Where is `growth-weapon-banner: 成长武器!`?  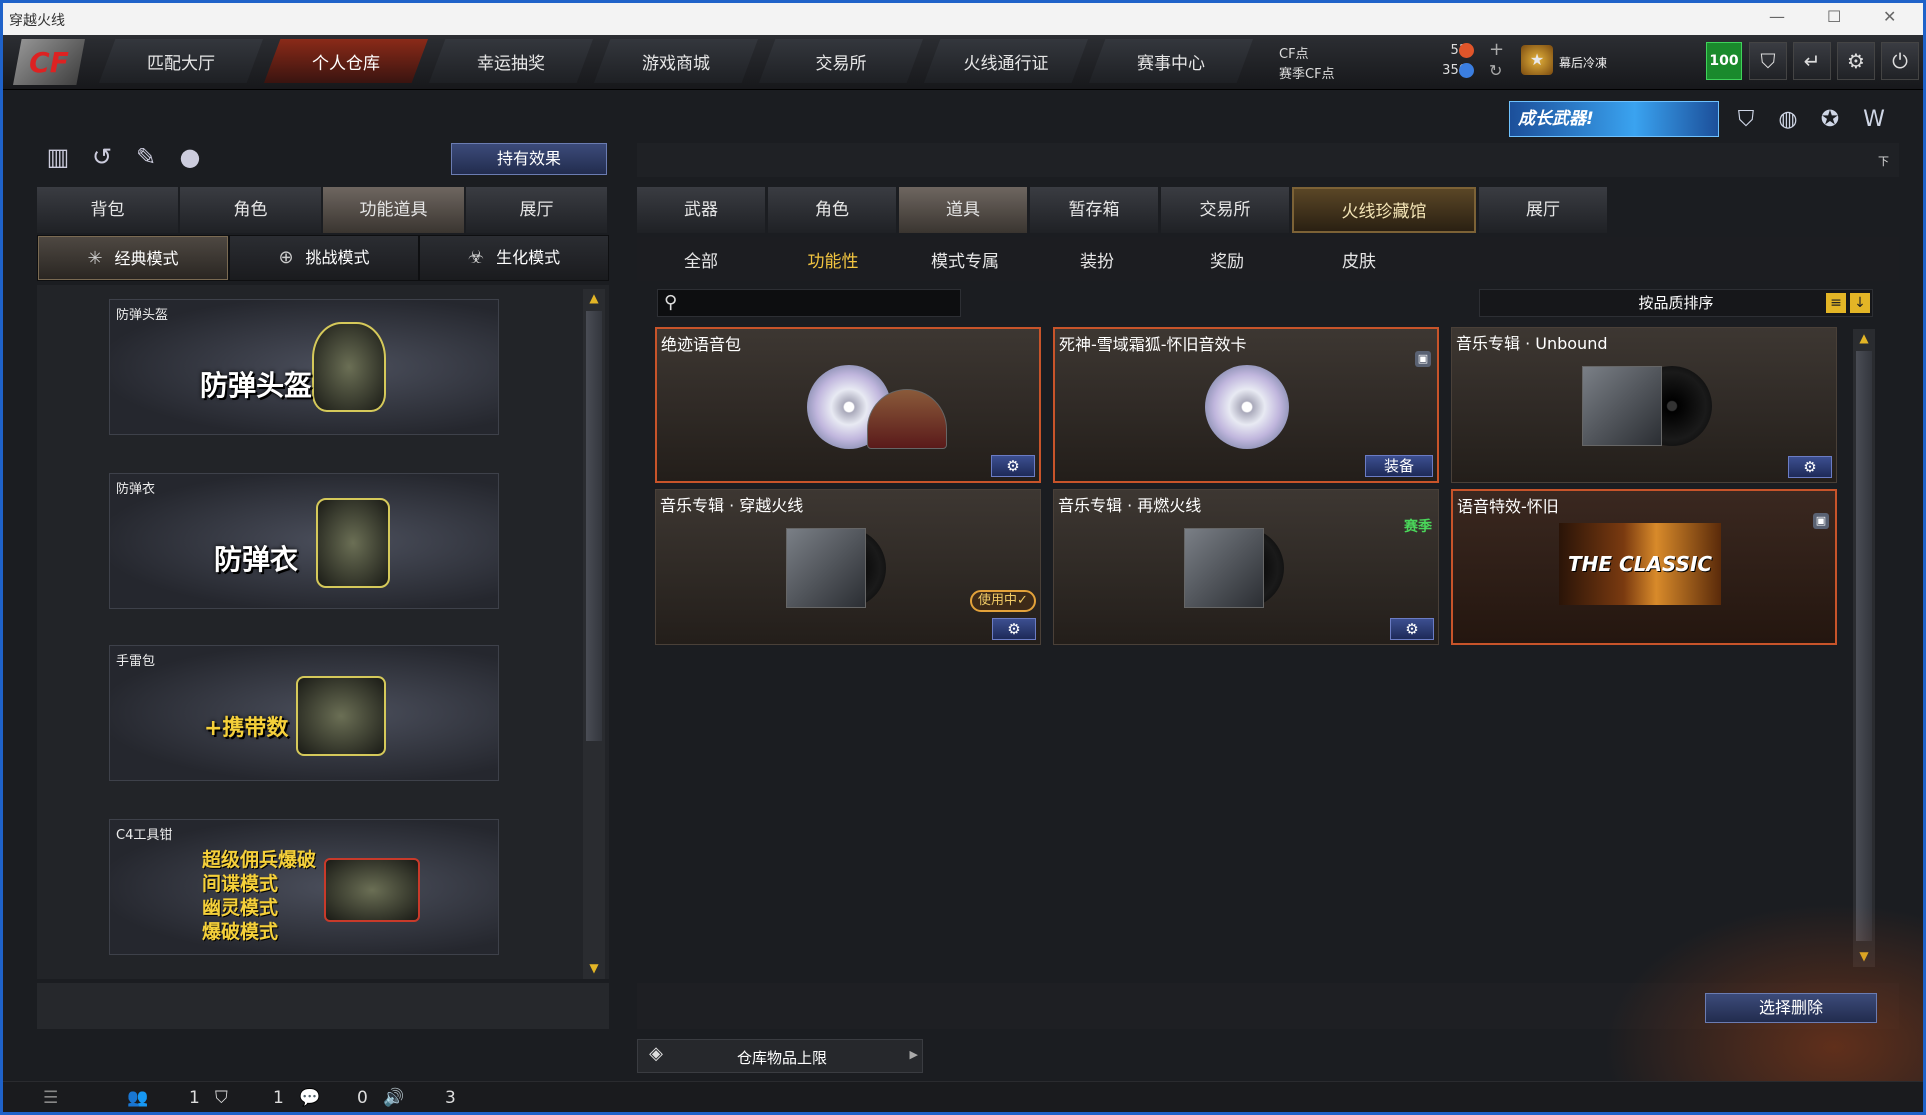 growth-weapon-banner: 成长武器! is located at coordinates (1614, 119).